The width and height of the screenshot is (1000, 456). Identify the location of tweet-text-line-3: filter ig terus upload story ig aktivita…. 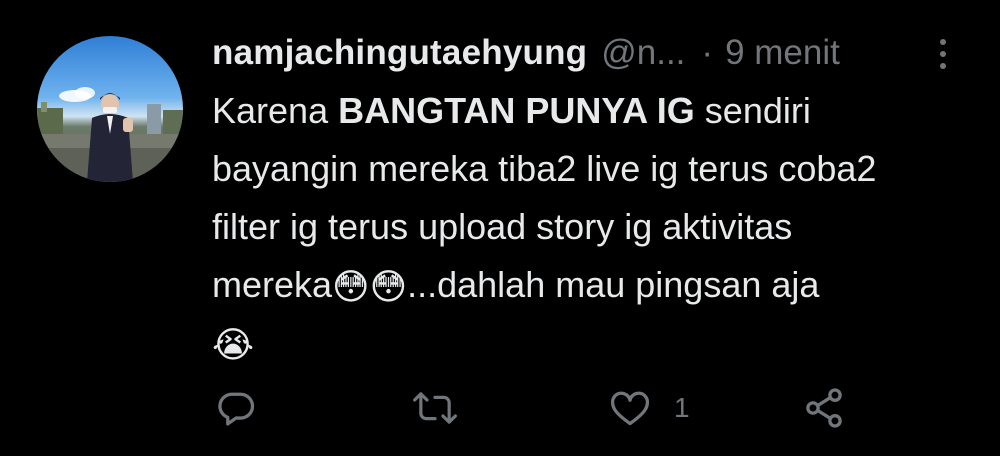
(502, 226).